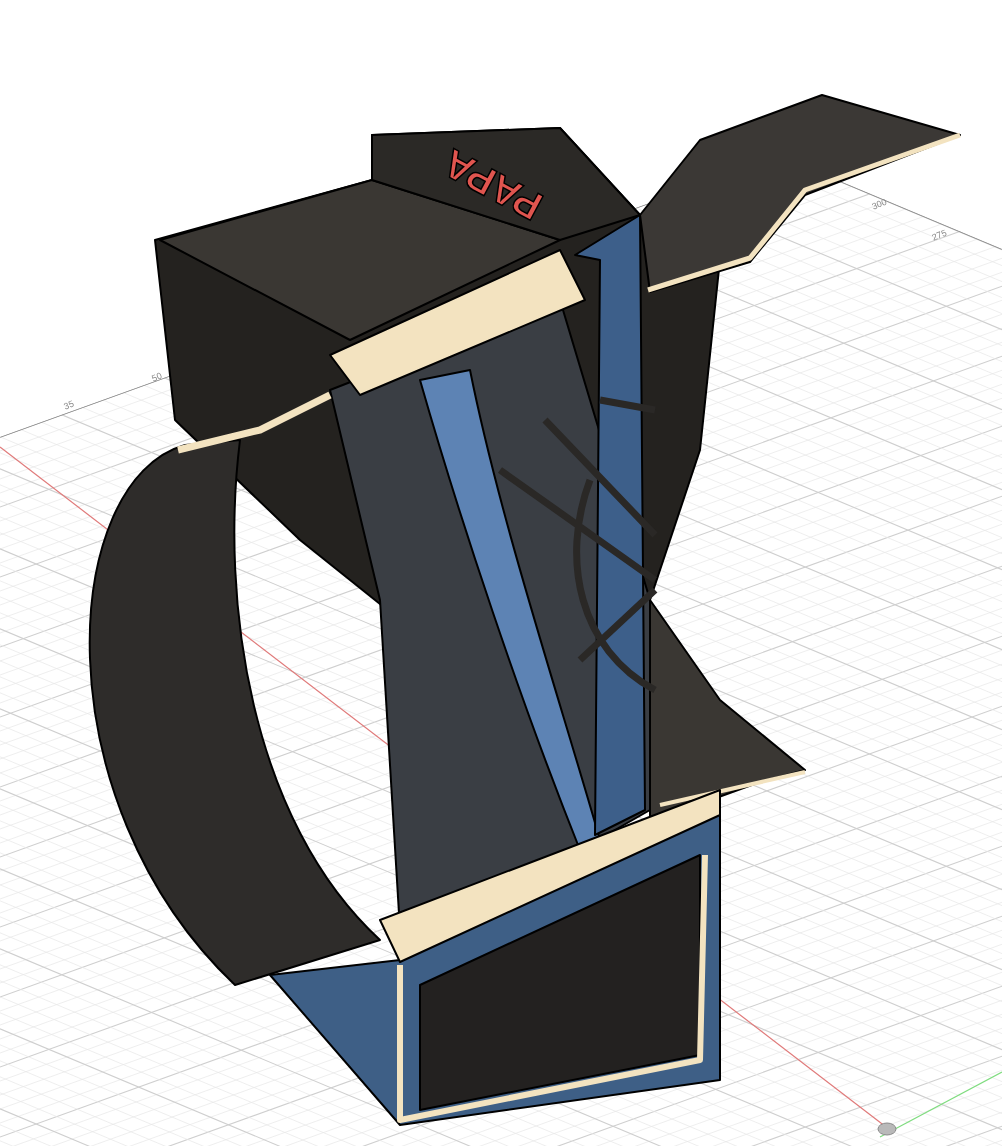 Image resolution: width=1002 pixels, height=1146 pixels. Describe the element at coordinates (887, 1129) in the screenshot. I see `origin-icon` at that location.